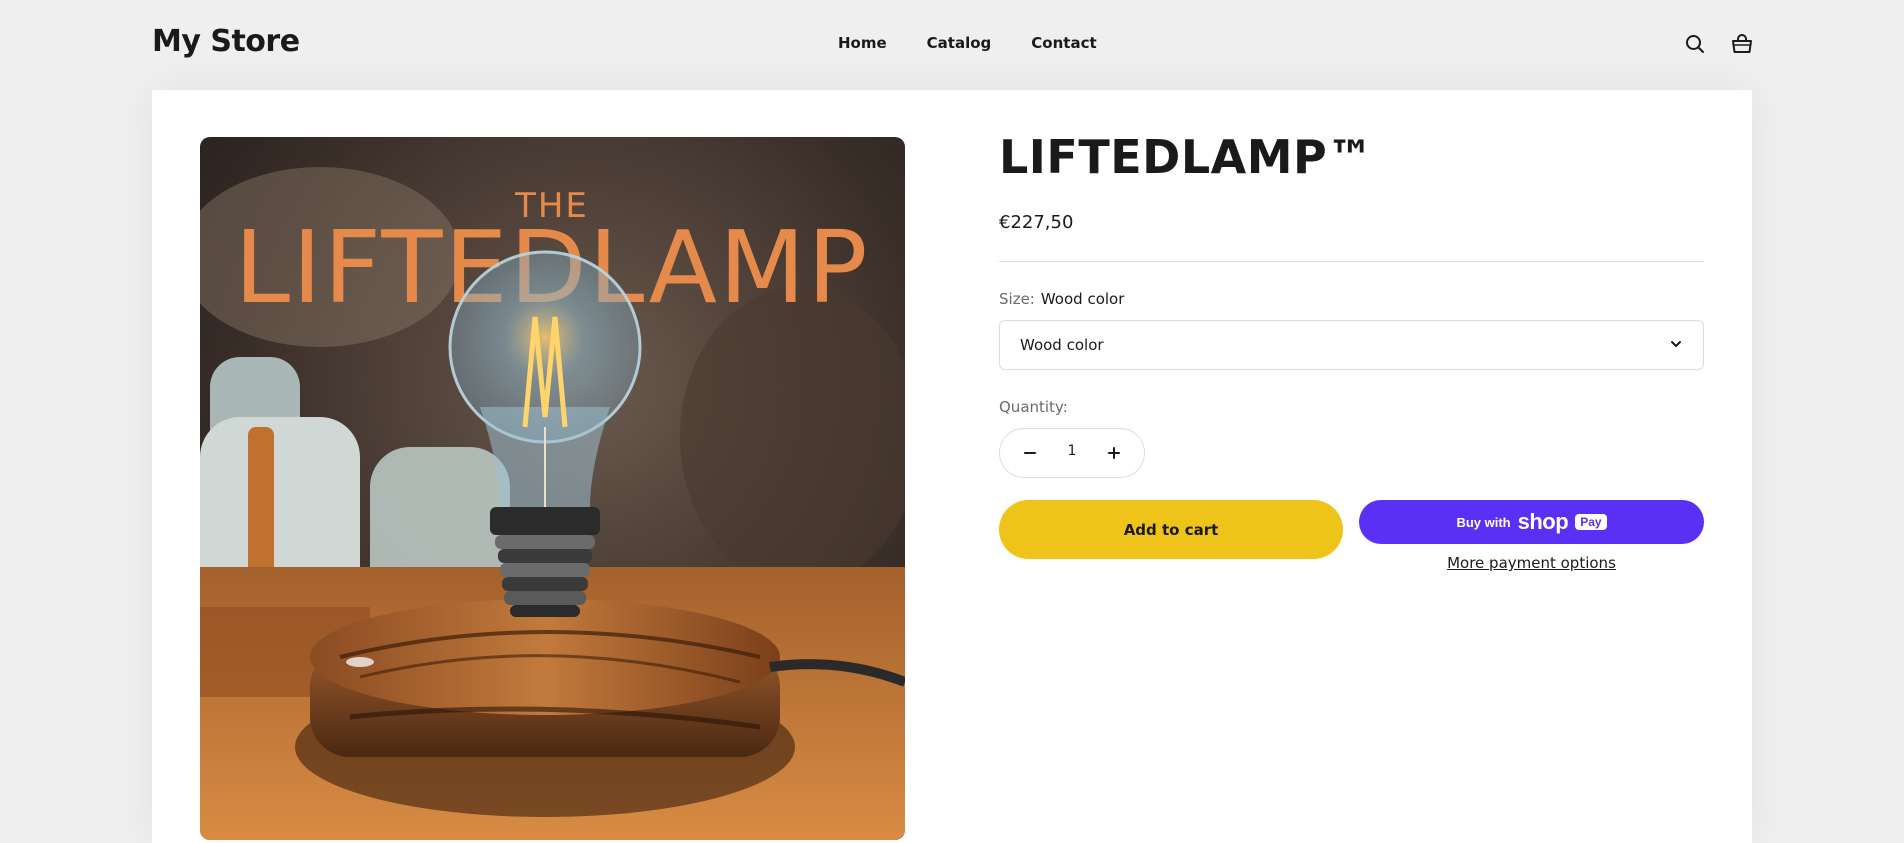  What do you see at coordinates (959, 43) in the screenshot?
I see `nav-catalog: Catalog` at bounding box center [959, 43].